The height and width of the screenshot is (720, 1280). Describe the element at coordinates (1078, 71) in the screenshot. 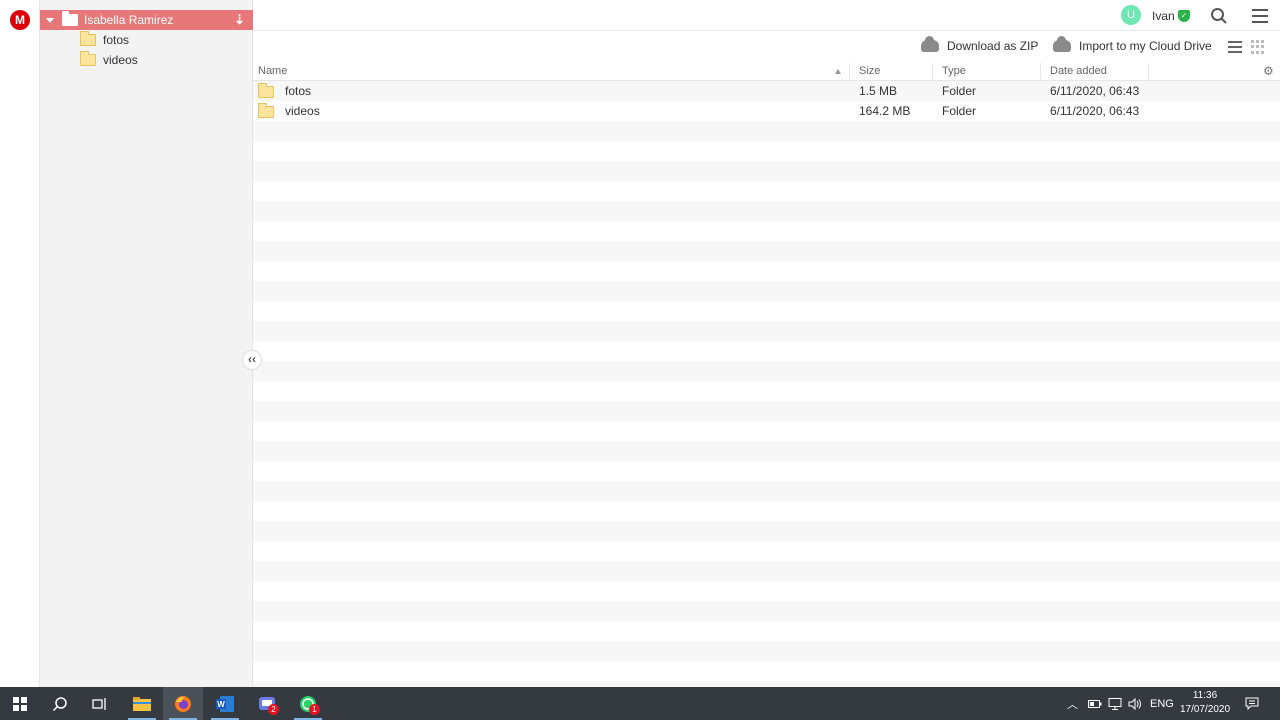

I see `column-date: Date added` at that location.